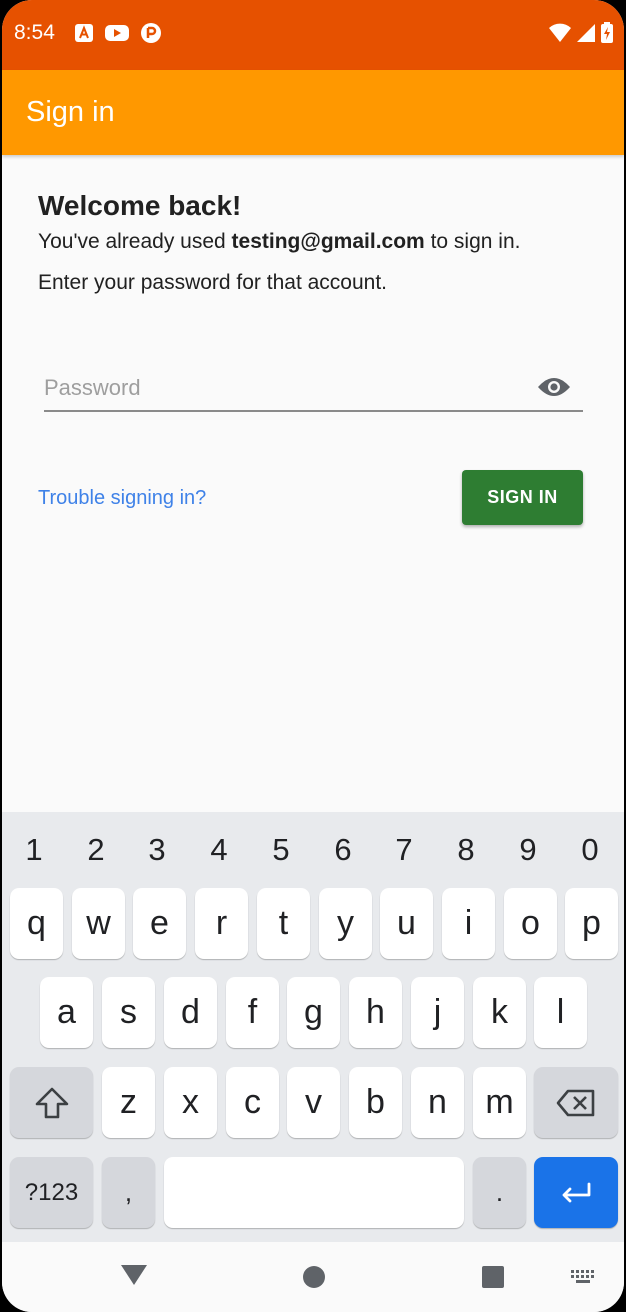 Image resolution: width=626 pixels, height=1312 pixels. Describe the element at coordinates (283, 923) in the screenshot. I see `key-t: t` at that location.